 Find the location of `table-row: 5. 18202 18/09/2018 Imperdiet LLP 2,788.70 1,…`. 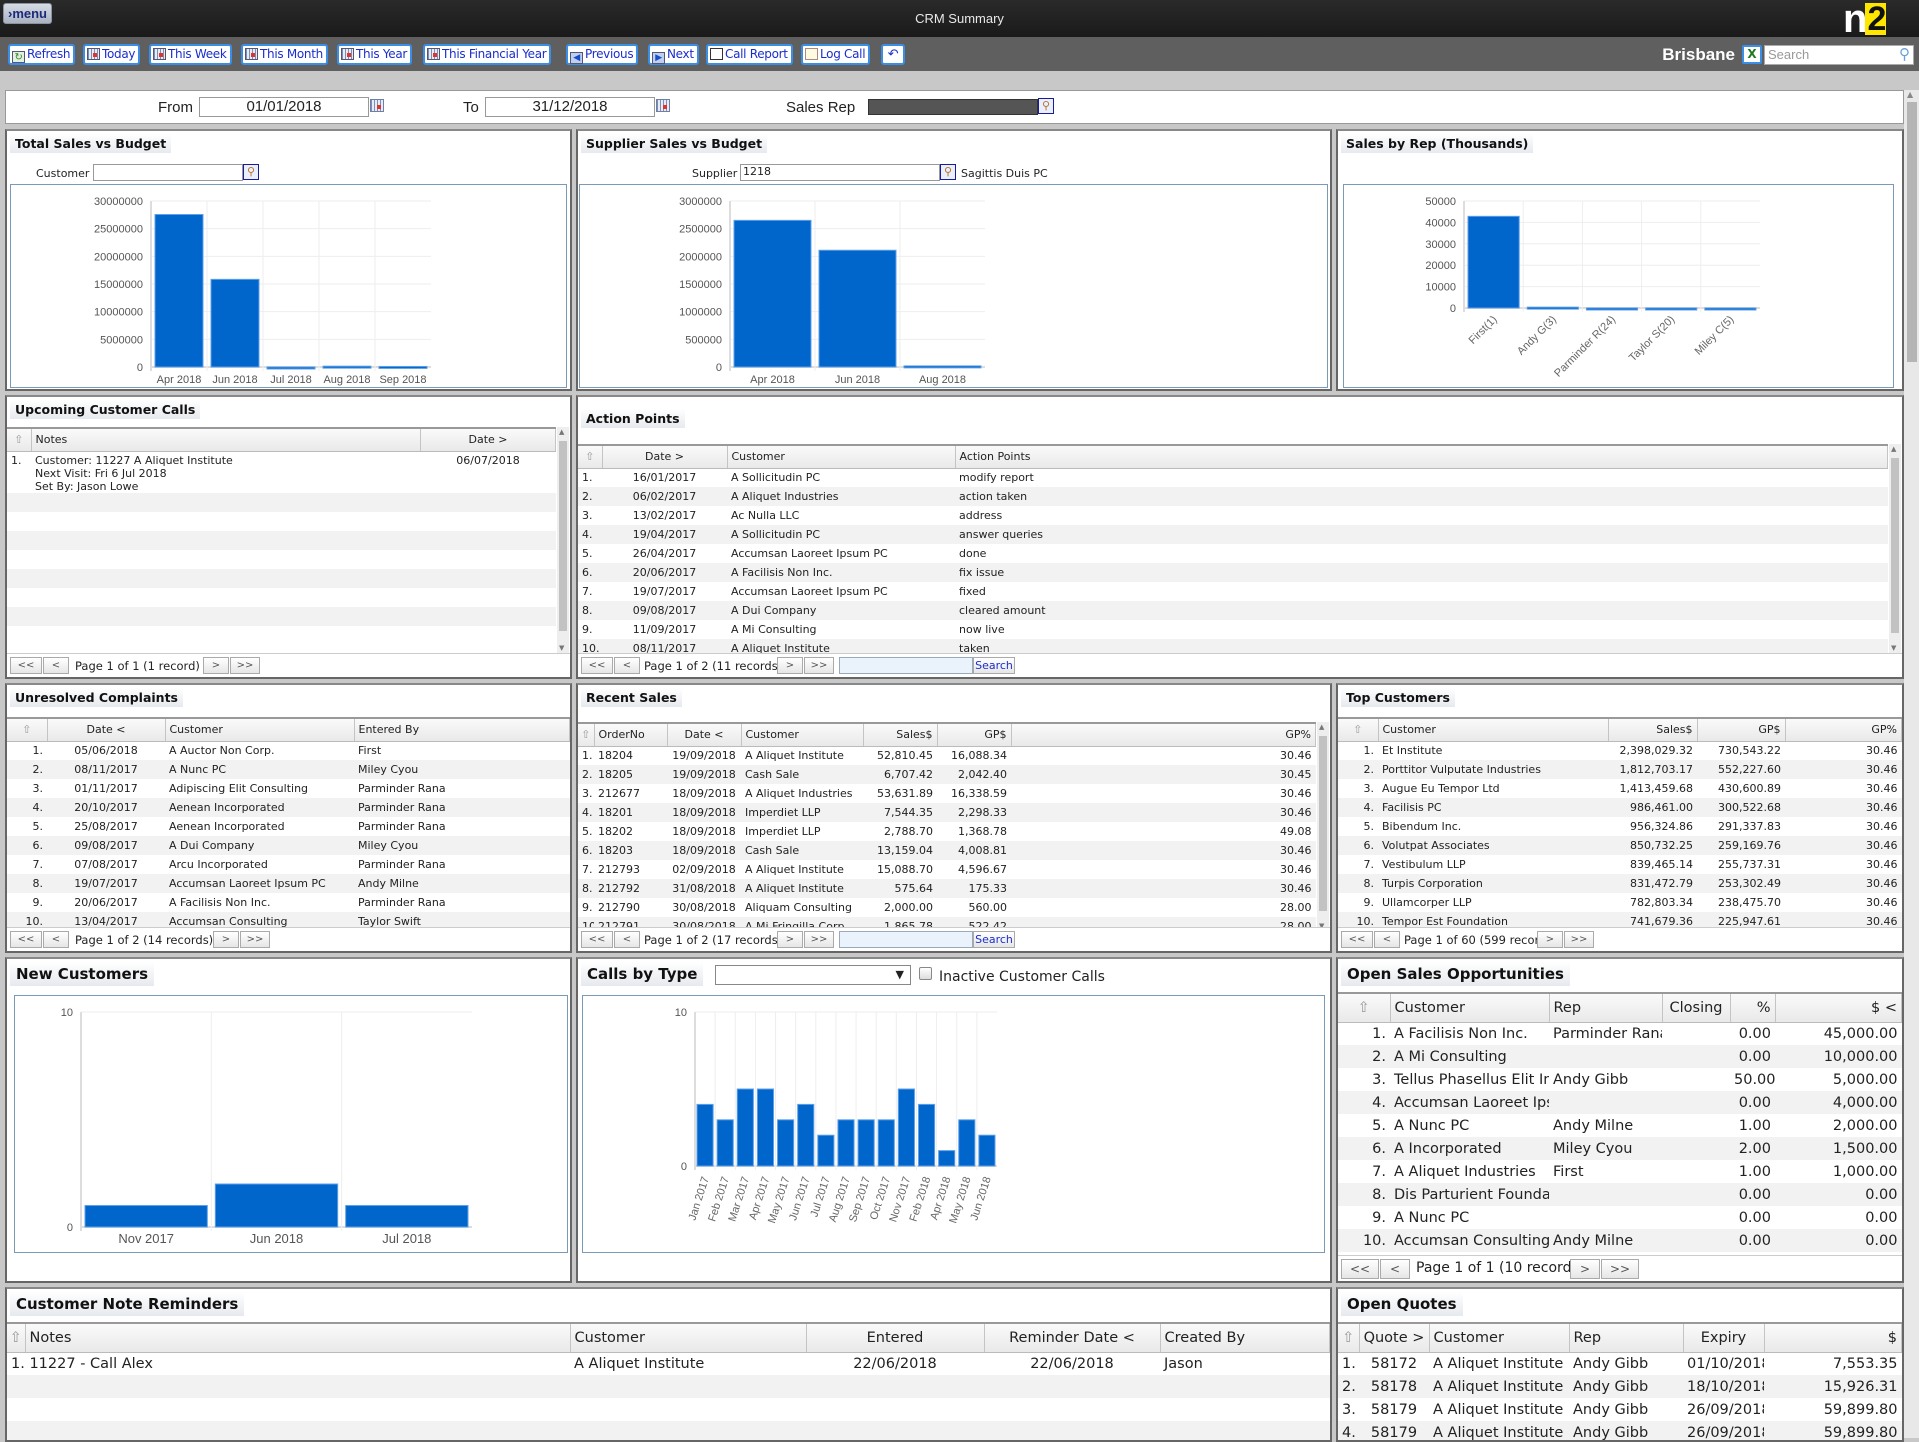

table-row: 5. 18202 18/09/2018 Imperdiet LLP 2,788.70 1,… is located at coordinates (947, 831).